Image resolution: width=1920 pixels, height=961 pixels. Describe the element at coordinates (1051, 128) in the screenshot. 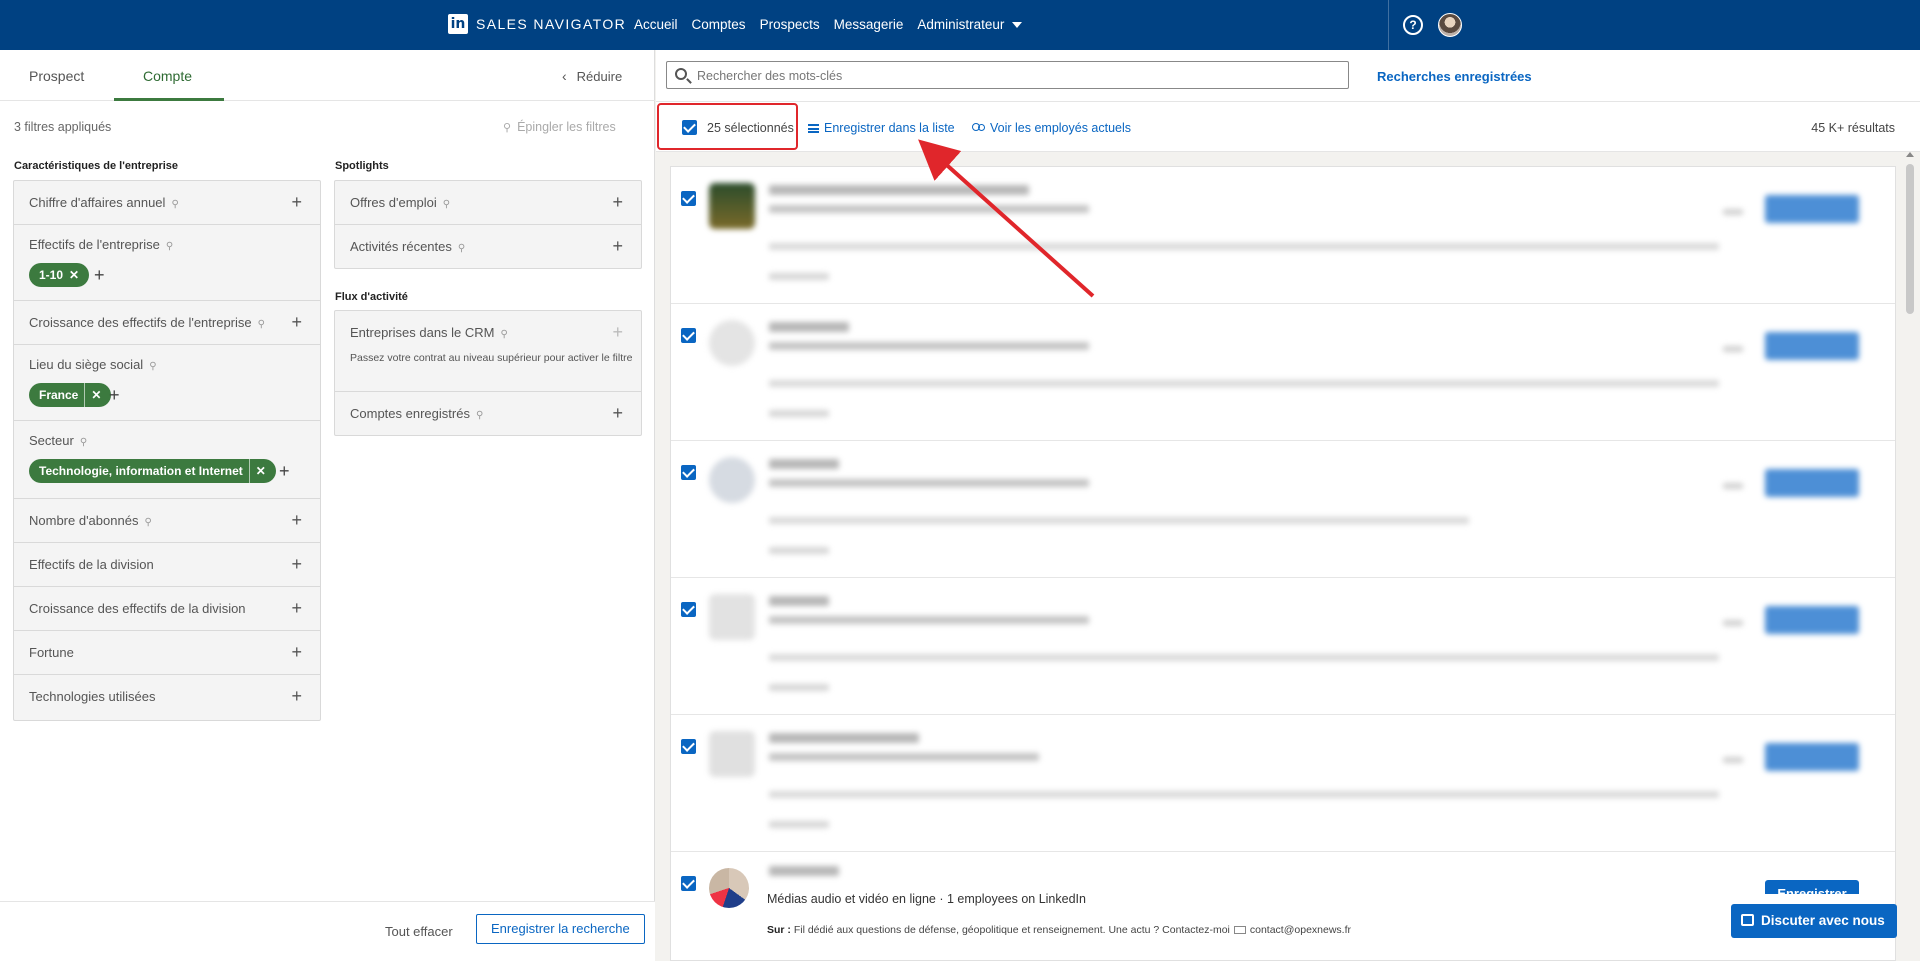

I see `view-current-employees-button: Voir les employés actuels` at that location.